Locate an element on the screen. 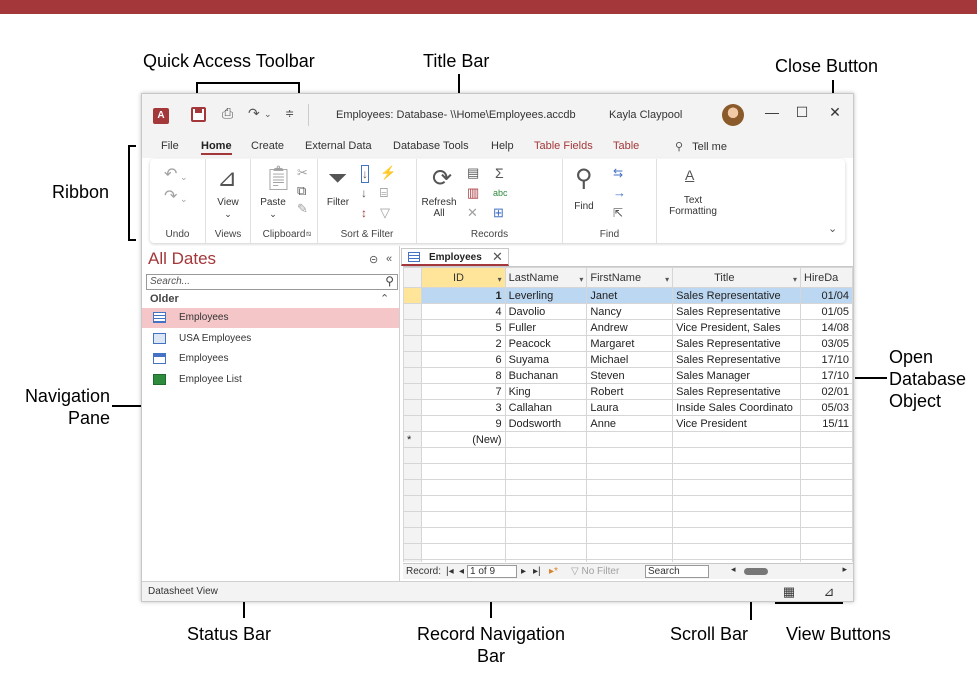  cell-lastname: Dodsworth is located at coordinates (546, 423).